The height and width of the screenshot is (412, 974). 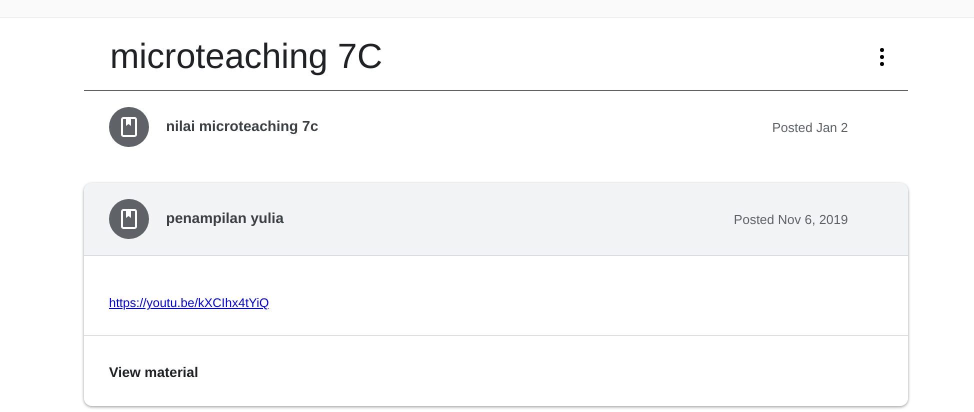 I want to click on material-title: penampilan yulia, so click(x=225, y=219).